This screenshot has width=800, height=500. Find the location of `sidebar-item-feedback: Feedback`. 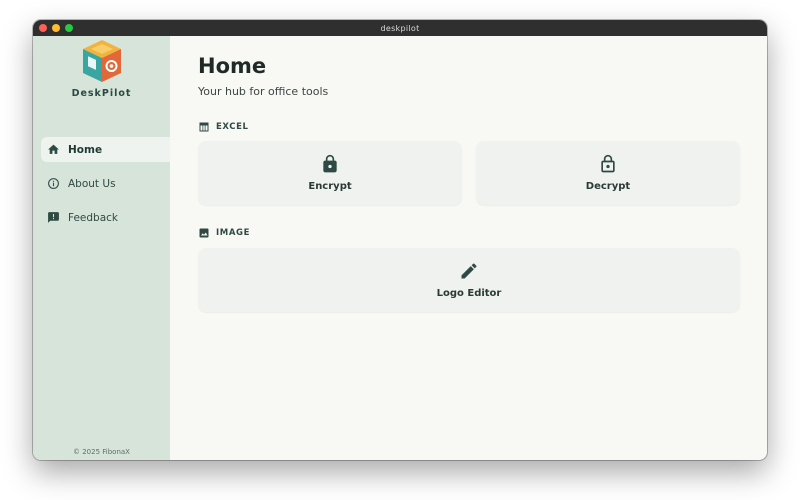

sidebar-item-feedback: Feedback is located at coordinates (105, 217).